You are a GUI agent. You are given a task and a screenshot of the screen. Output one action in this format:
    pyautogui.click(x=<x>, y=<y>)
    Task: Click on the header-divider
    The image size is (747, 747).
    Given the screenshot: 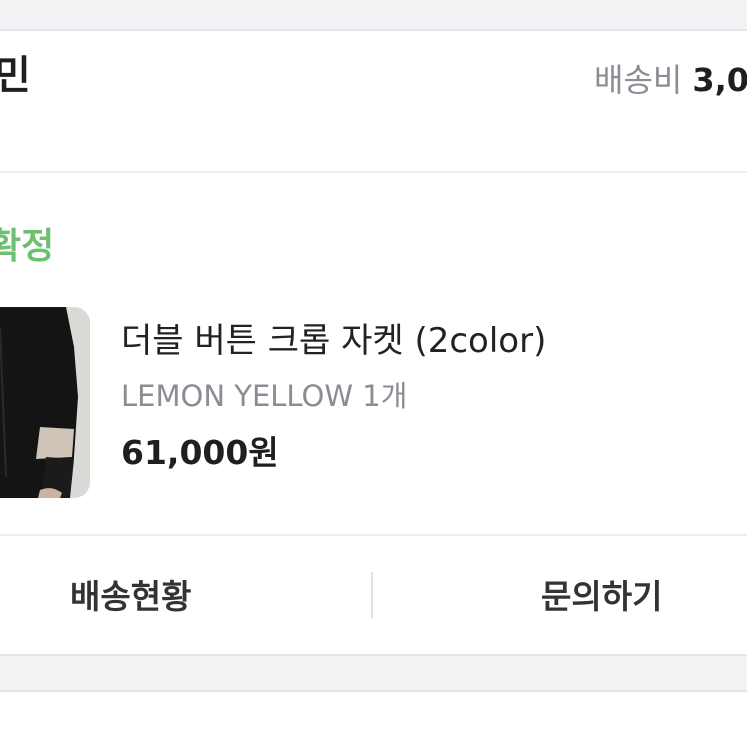 What is the action you would take?
    pyautogui.click(x=373, y=172)
    